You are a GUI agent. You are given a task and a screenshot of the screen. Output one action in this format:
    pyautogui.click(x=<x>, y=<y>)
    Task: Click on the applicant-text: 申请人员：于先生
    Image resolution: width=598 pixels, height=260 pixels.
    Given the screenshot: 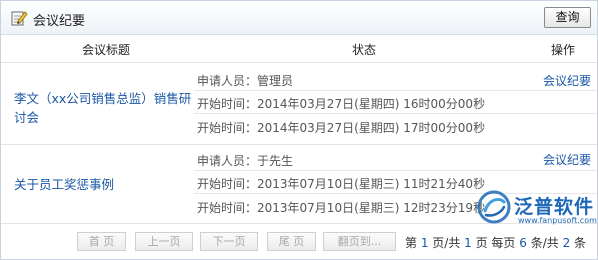 What is the action you would take?
    pyautogui.click(x=245, y=161)
    